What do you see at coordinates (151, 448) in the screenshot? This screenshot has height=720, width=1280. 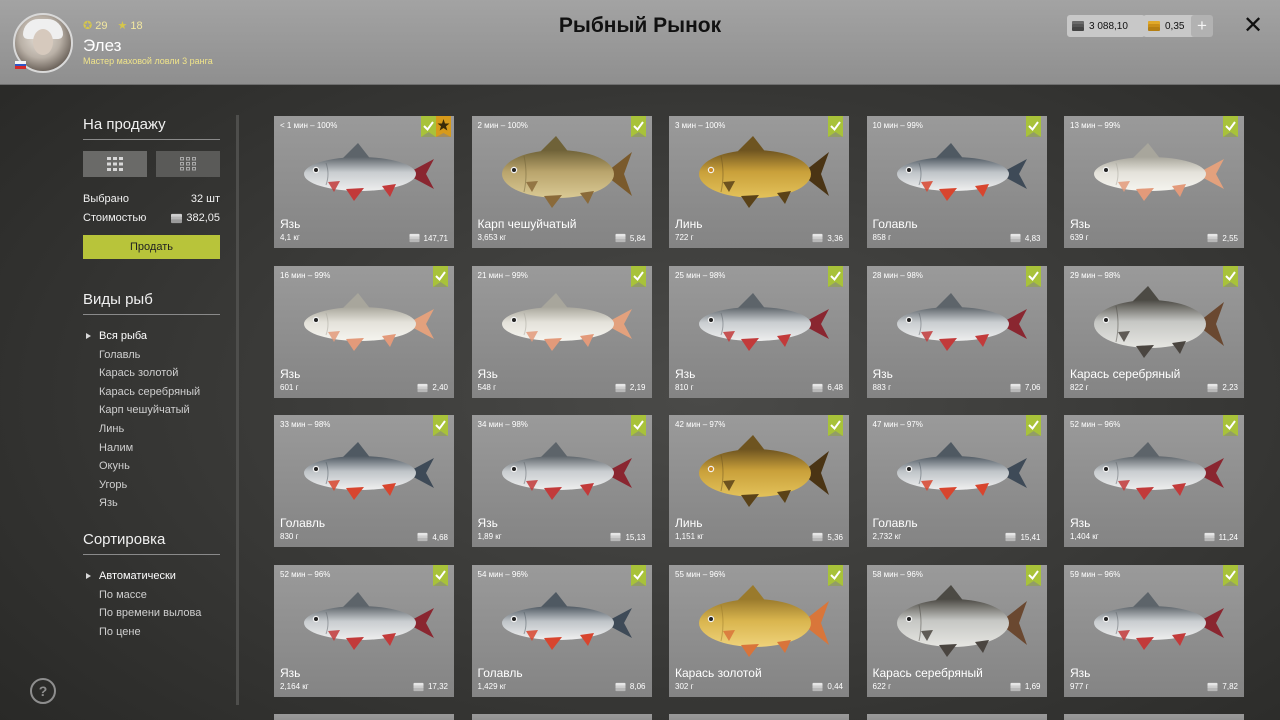 I see `species-item-burbot: Налим` at bounding box center [151, 448].